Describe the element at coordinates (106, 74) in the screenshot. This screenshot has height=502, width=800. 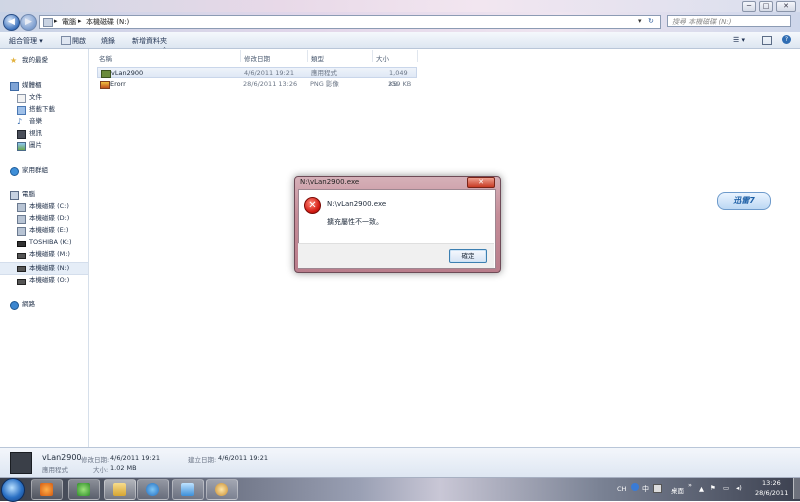
I see `application-icon` at that location.